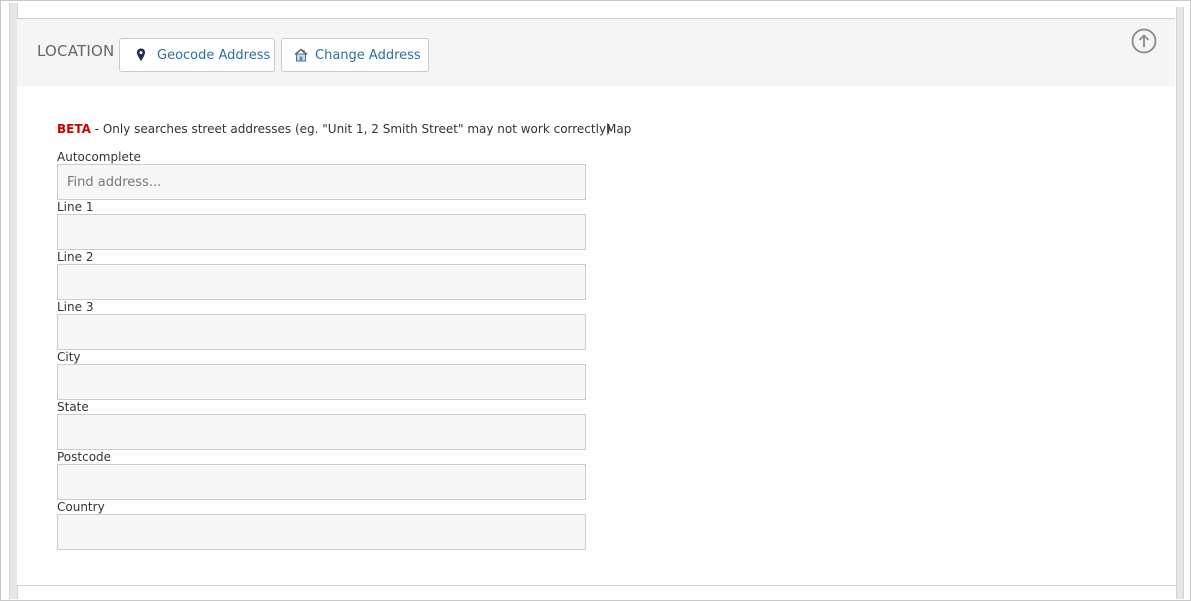  Describe the element at coordinates (73, 407) in the screenshot. I see `state-label: State` at that location.